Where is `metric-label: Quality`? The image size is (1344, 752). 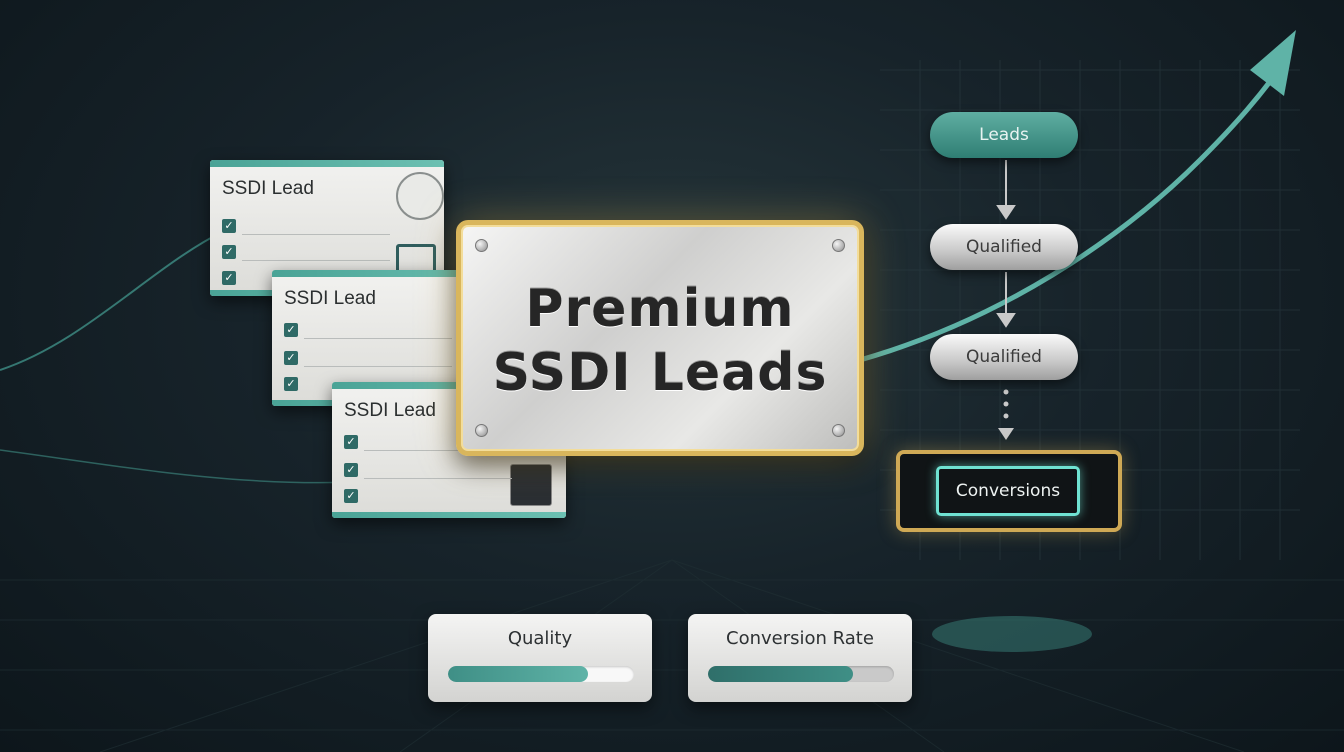 metric-label: Quality is located at coordinates (540, 638).